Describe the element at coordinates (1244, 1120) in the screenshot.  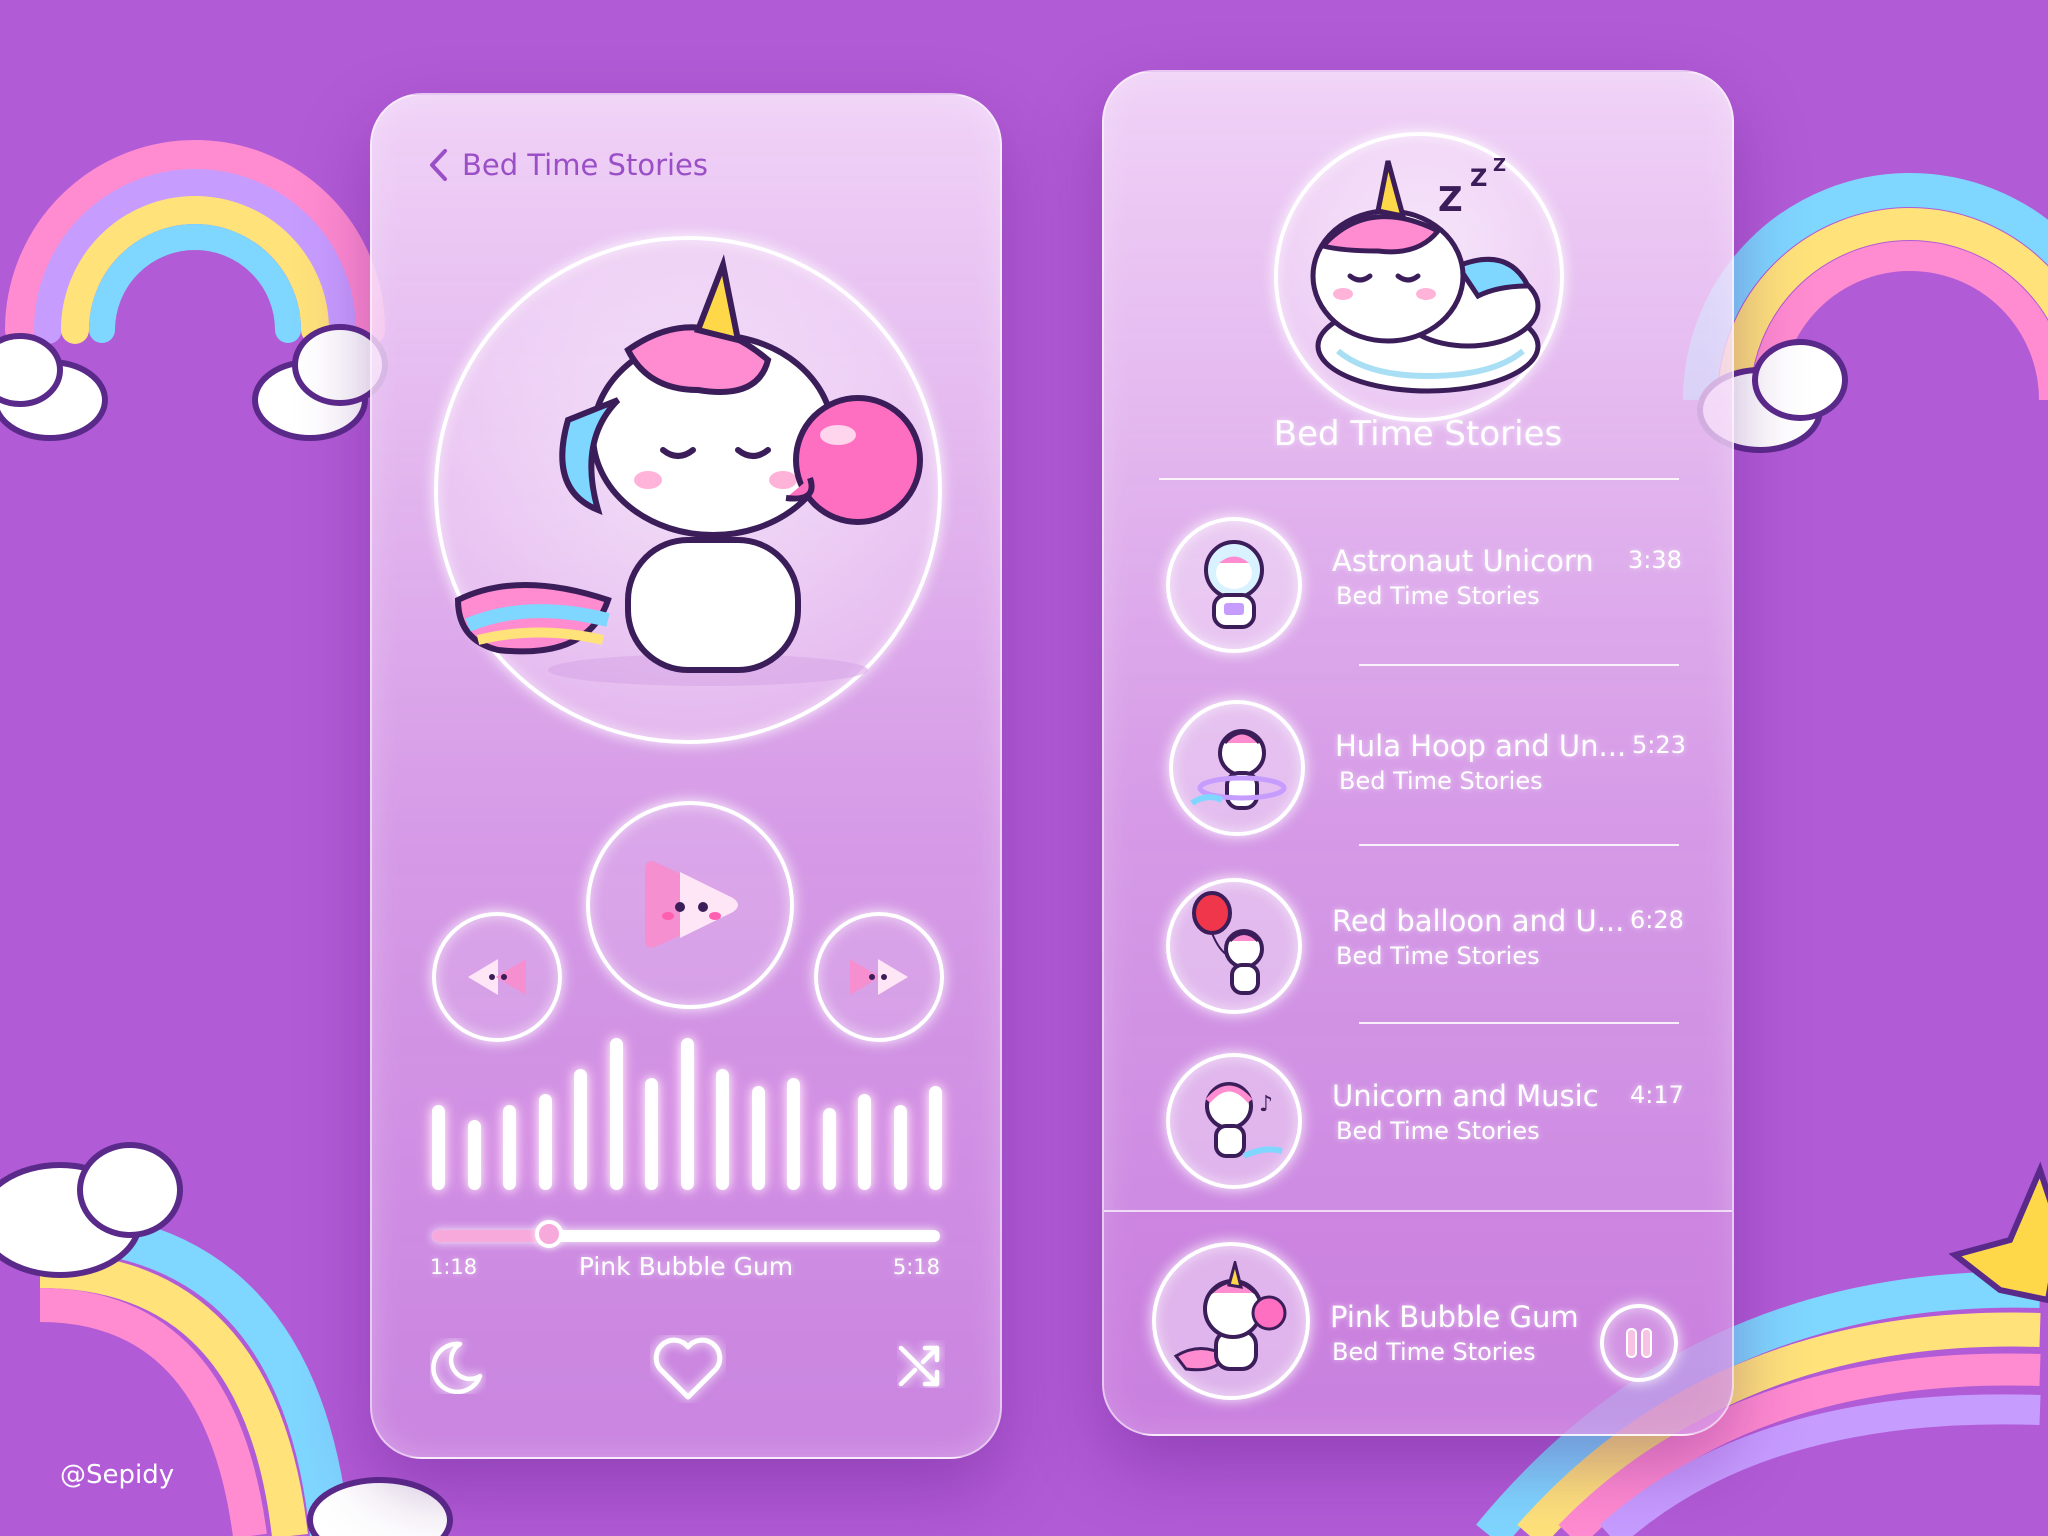
I see `music-unicorn-icon: ♪` at that location.